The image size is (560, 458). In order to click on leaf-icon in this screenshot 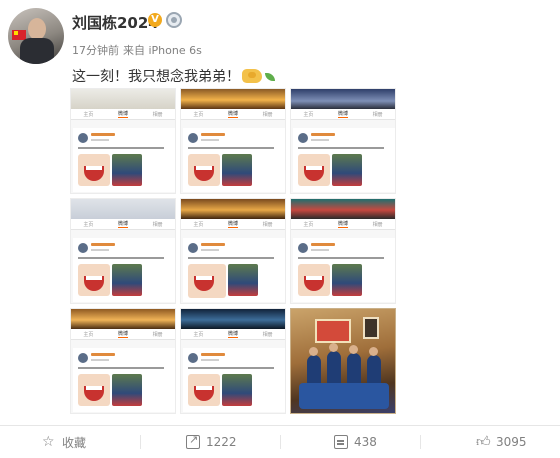, I will do `click(270, 77)`.